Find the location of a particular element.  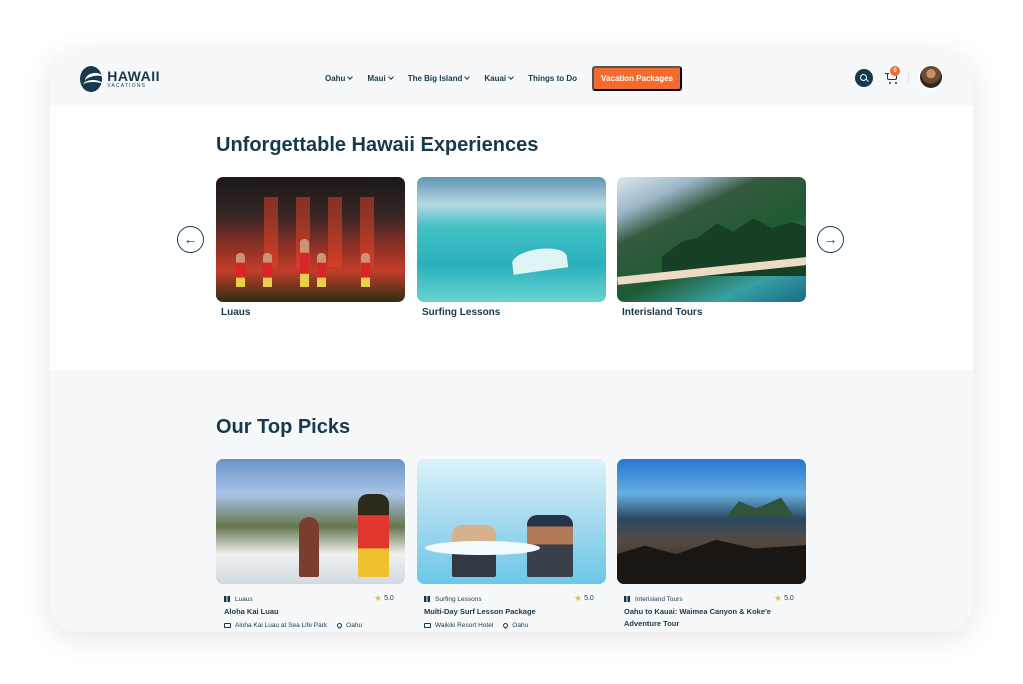

nav-label-big-island: The Big Island is located at coordinates (435, 78).